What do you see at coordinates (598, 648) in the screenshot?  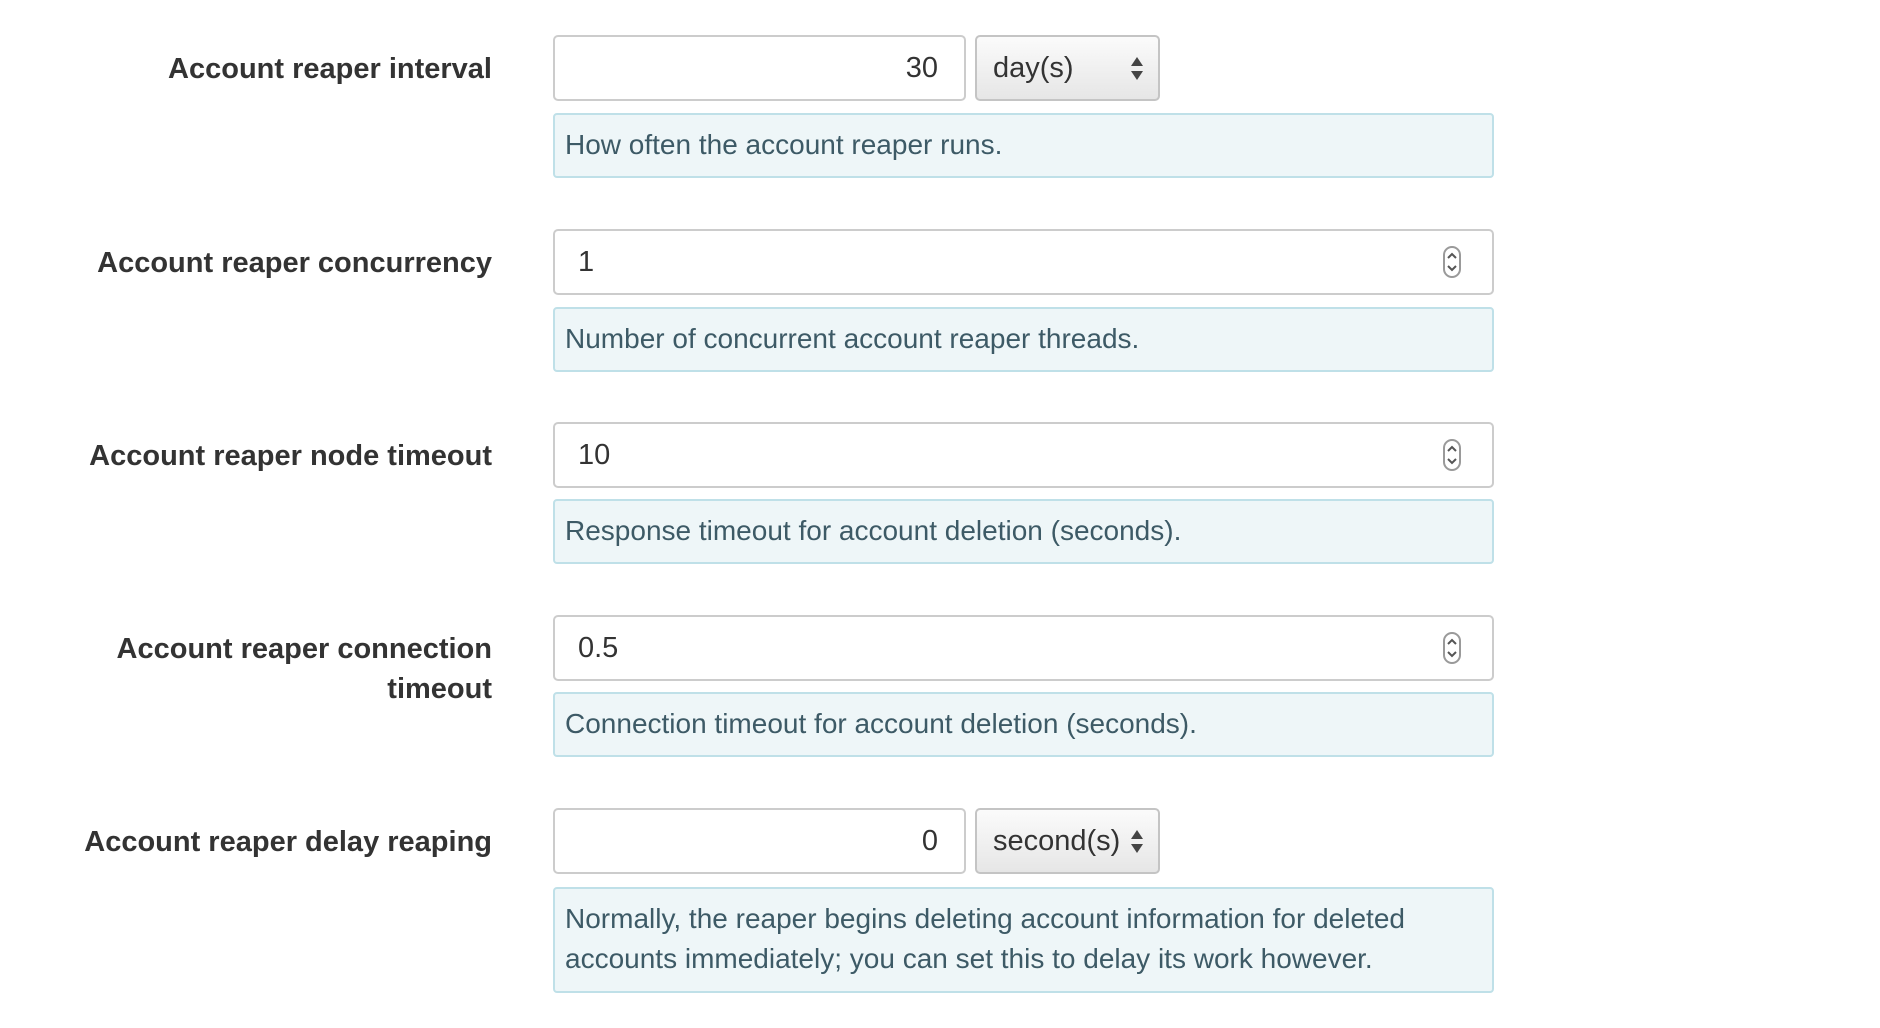 I see `connection-timeout-value: 0.5` at bounding box center [598, 648].